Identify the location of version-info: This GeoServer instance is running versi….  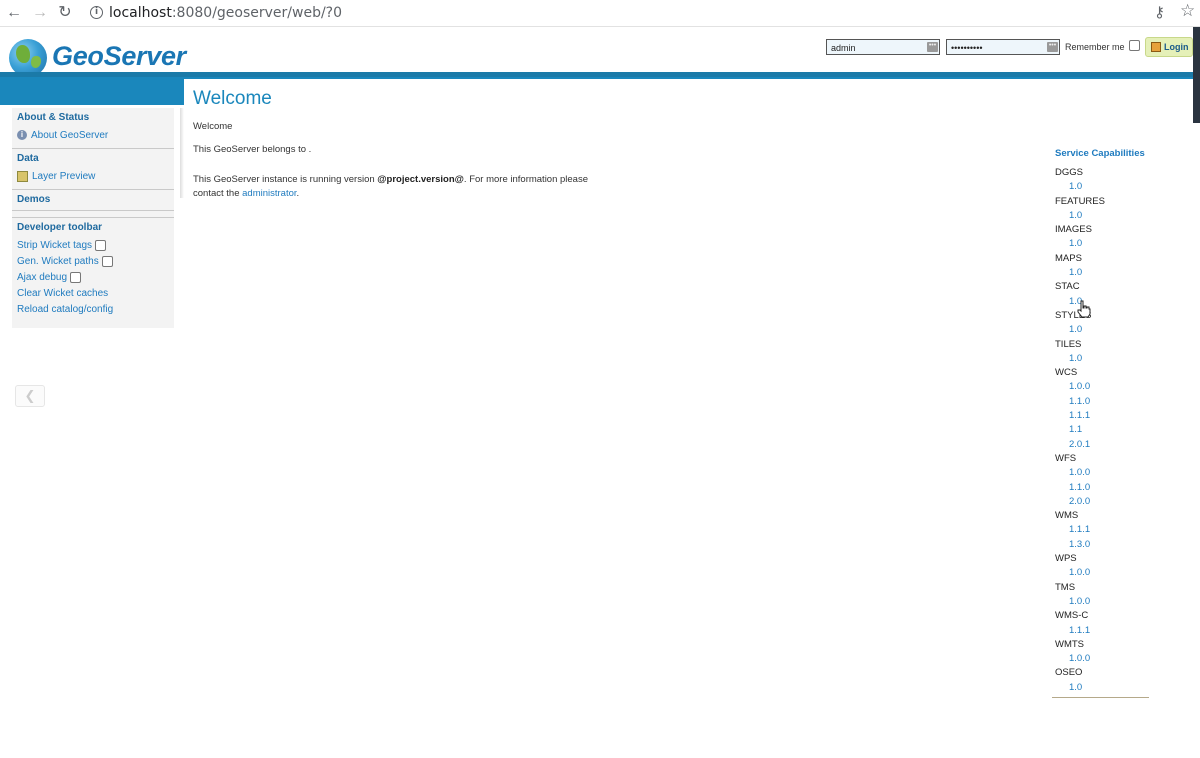
(403, 187).